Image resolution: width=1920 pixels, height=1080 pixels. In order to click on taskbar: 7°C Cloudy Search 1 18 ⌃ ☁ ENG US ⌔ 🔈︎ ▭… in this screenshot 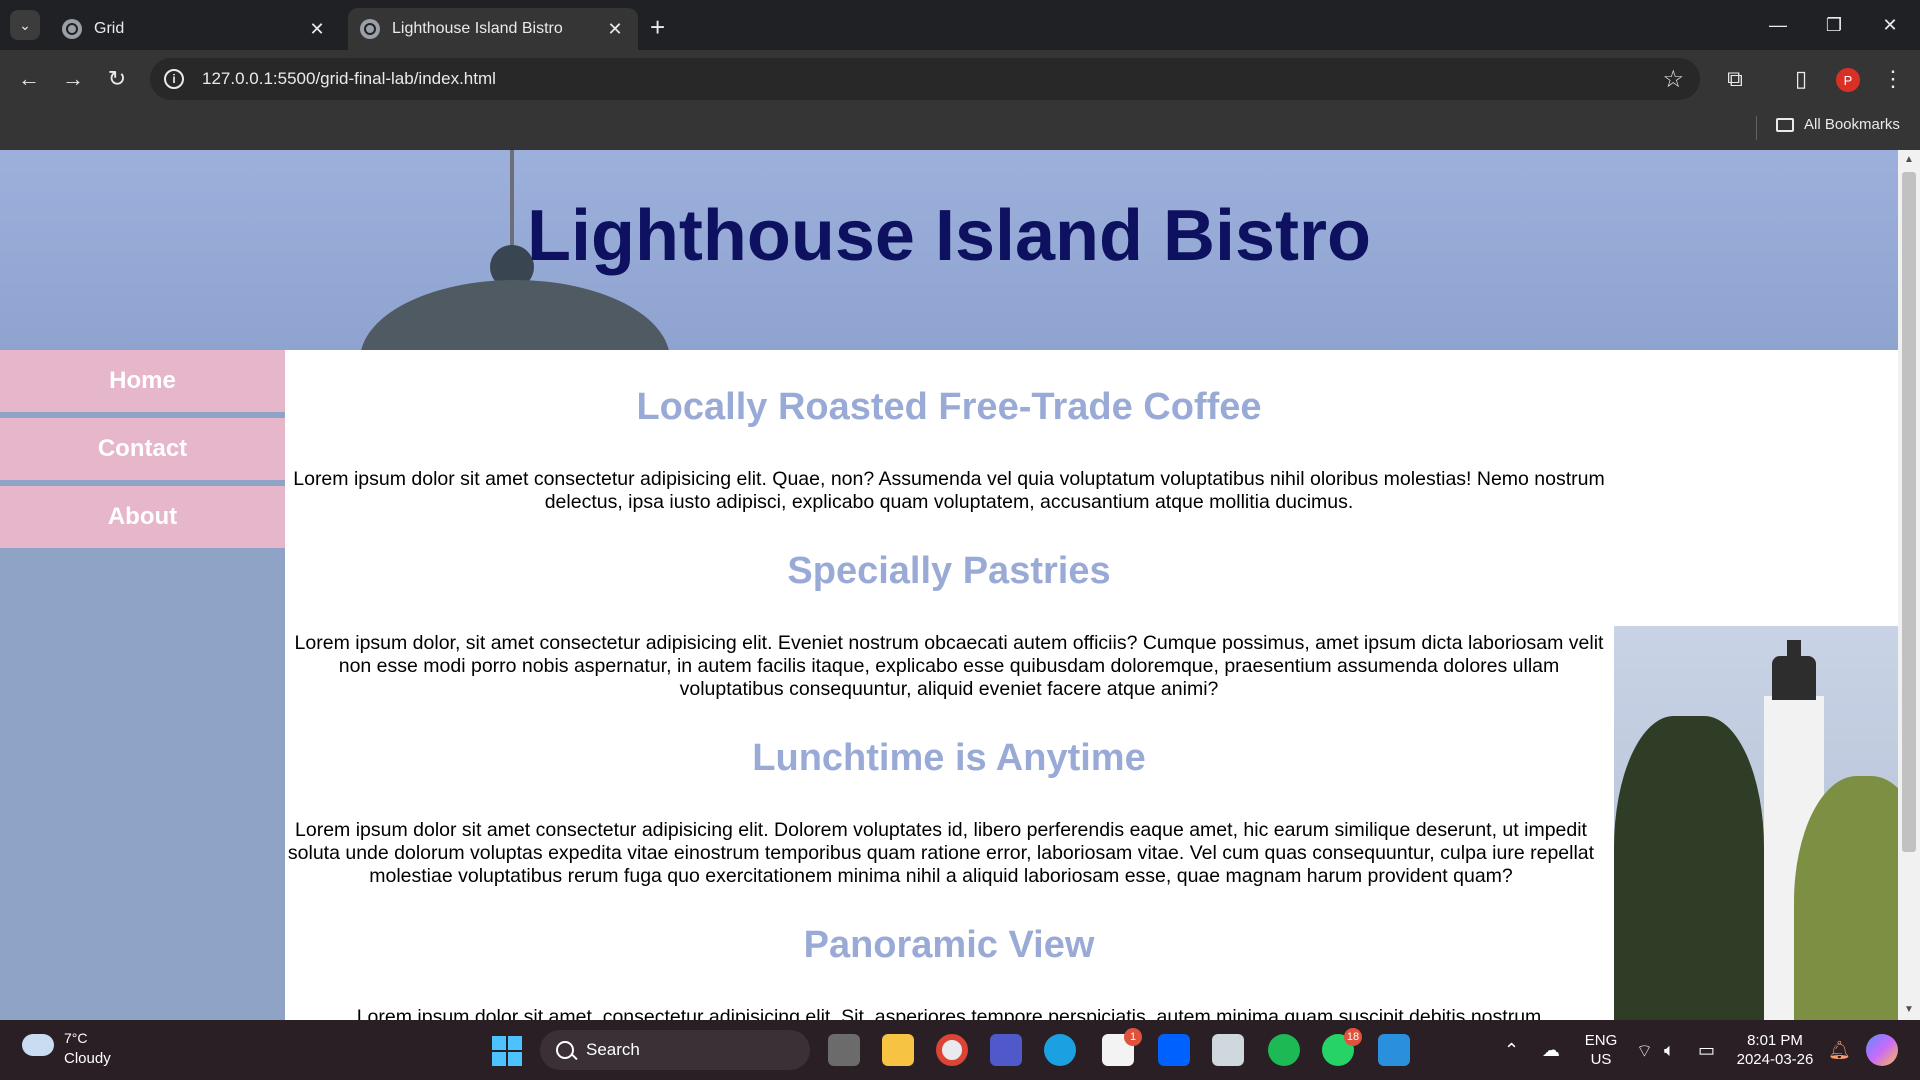, I will do `click(960, 1050)`.